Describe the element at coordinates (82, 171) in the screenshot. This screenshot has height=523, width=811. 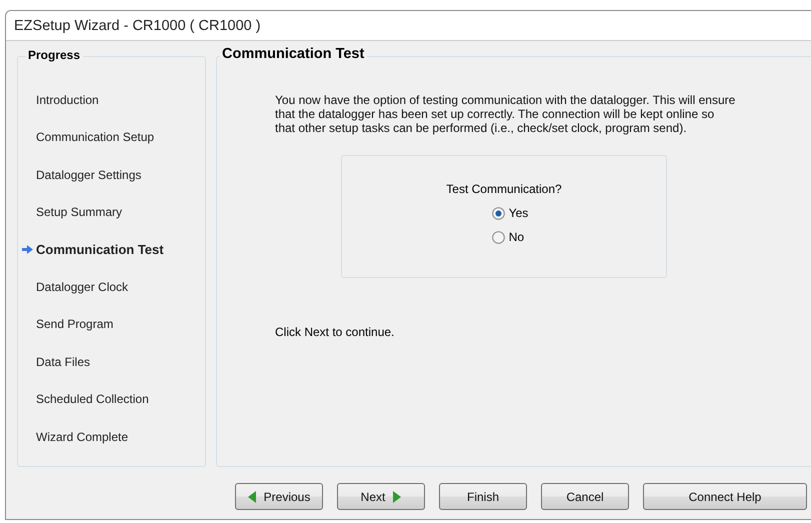
I see `step-item: Datalogger Settings` at that location.